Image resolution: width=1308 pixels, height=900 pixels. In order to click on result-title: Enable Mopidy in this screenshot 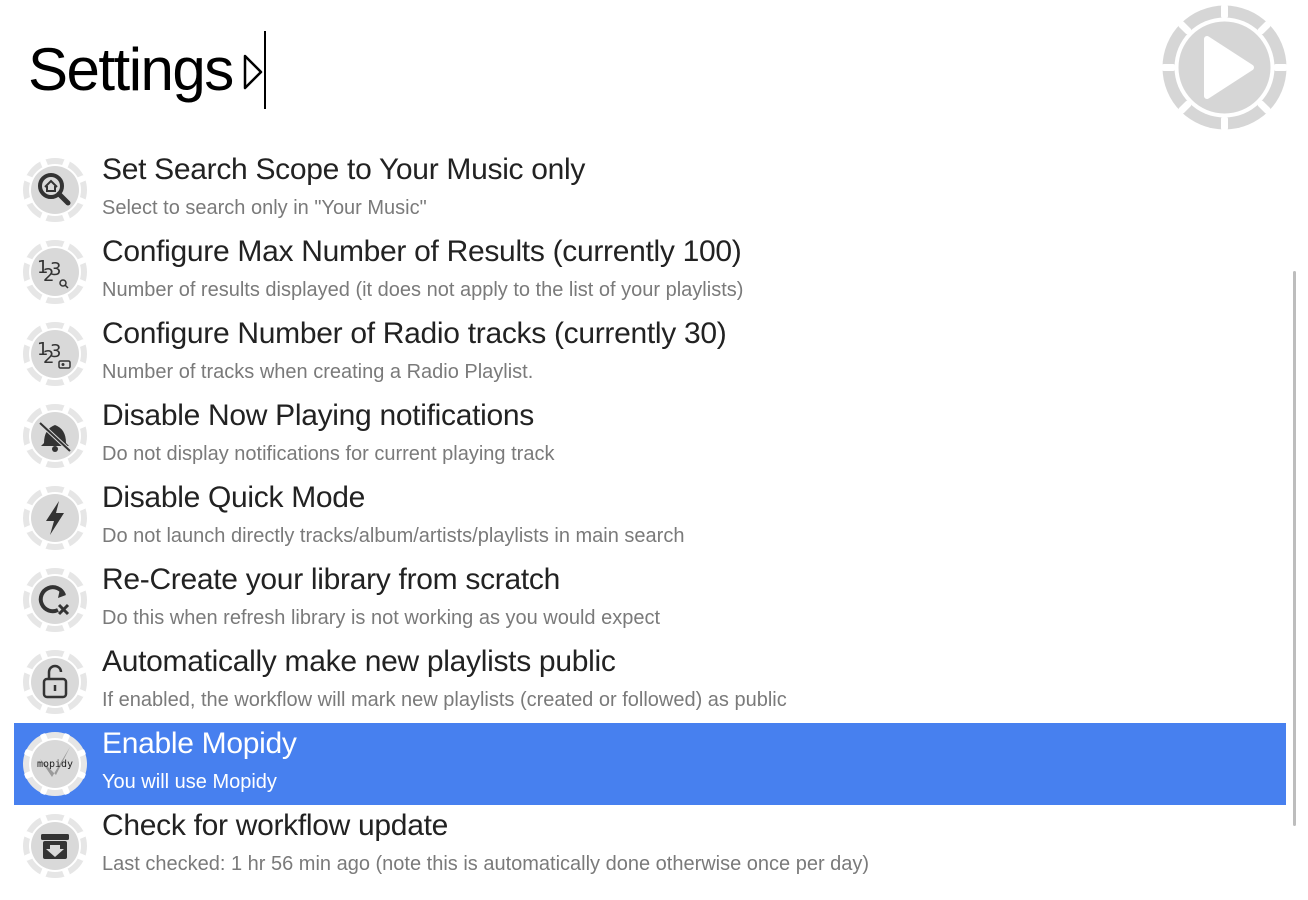, I will do `click(199, 743)`.